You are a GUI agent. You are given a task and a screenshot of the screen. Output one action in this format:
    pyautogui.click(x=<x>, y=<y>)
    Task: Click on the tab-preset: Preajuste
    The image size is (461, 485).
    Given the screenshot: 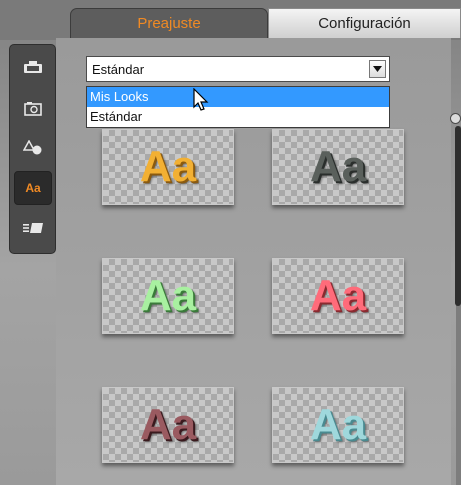 What is the action you would take?
    pyautogui.click(x=169, y=23)
    